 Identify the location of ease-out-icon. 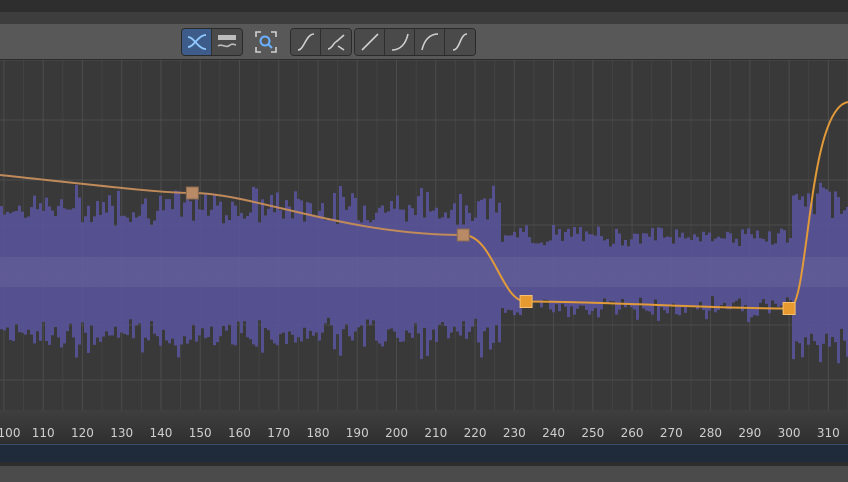
(429, 42).